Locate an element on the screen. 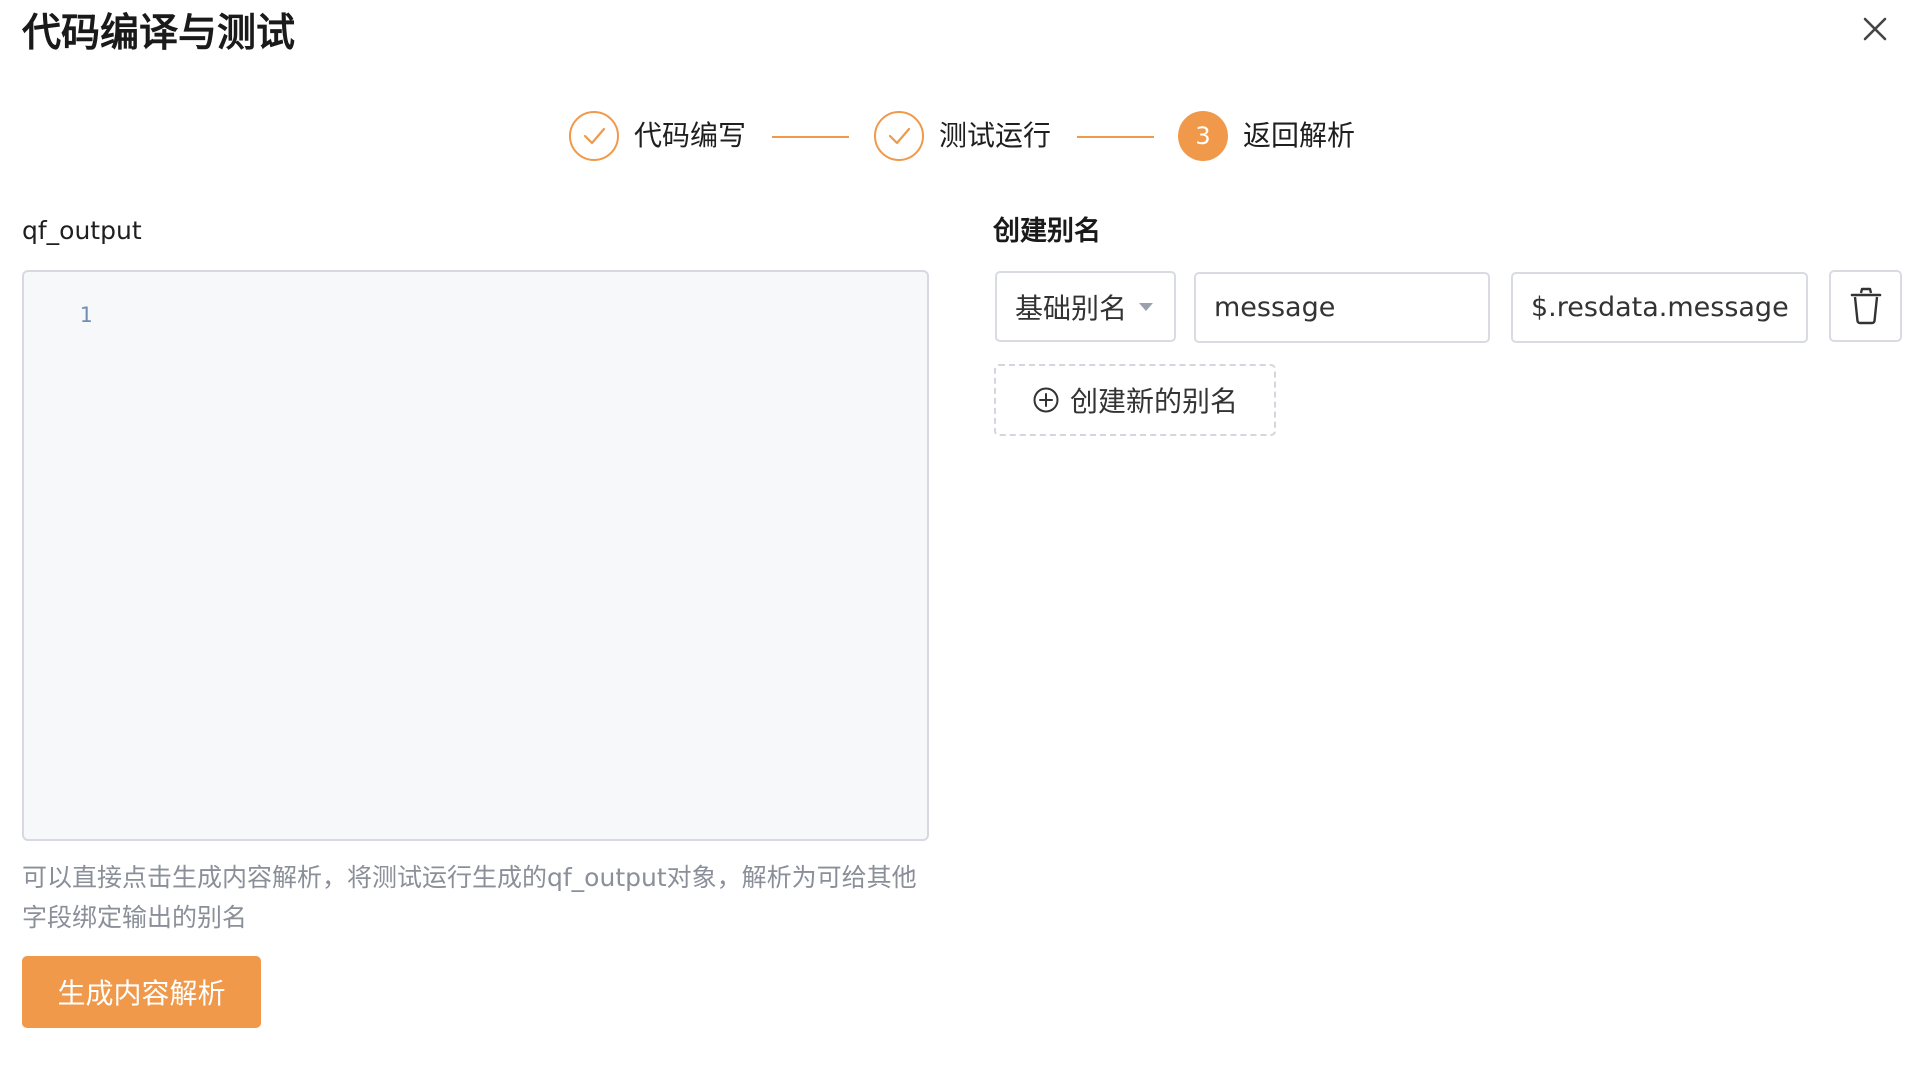 This screenshot has width=1908, height=1066. qf-output-label: qf_output is located at coordinates (82, 230).